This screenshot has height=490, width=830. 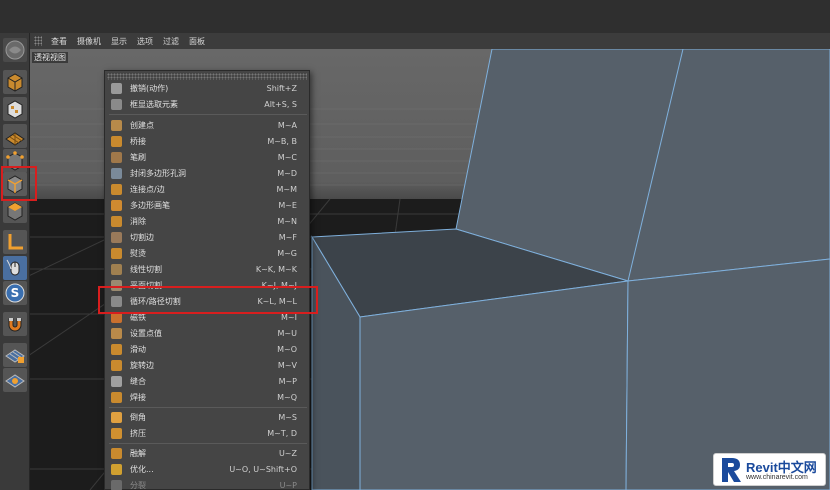 I want to click on viewport-label: 透视视图, so click(x=50, y=57).